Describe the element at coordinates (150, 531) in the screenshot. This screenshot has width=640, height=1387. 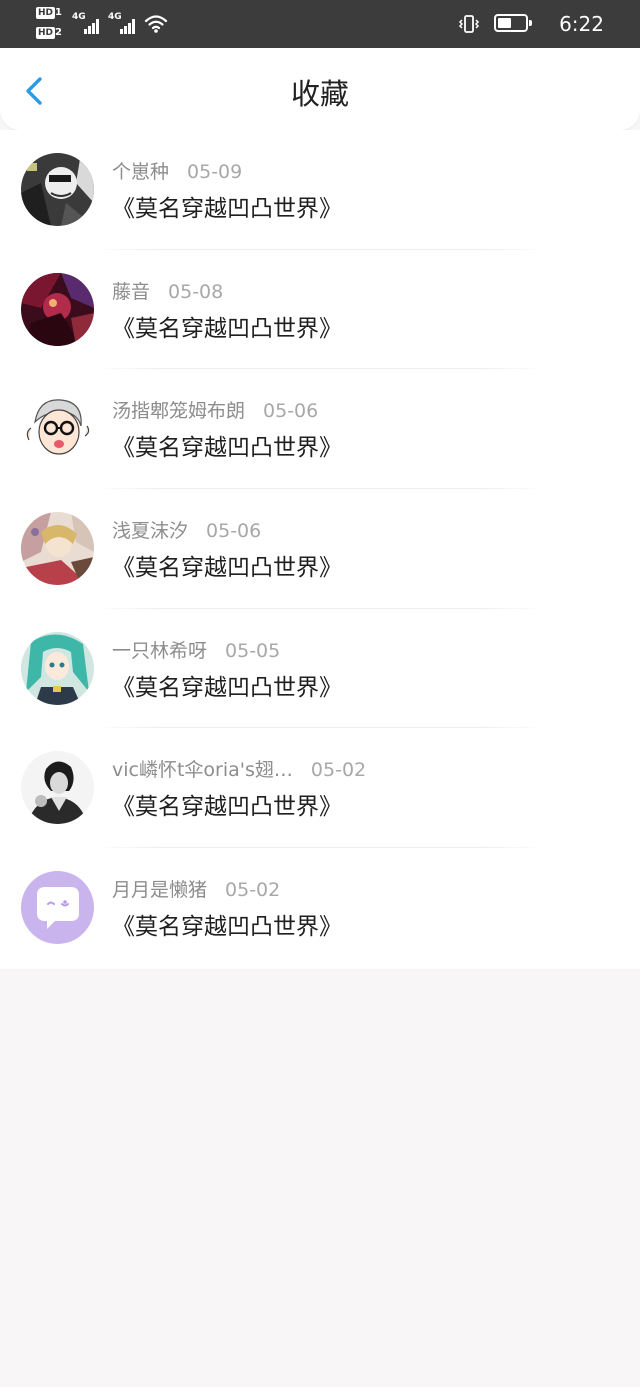
I see `user-name: 浅夏沫汐` at that location.